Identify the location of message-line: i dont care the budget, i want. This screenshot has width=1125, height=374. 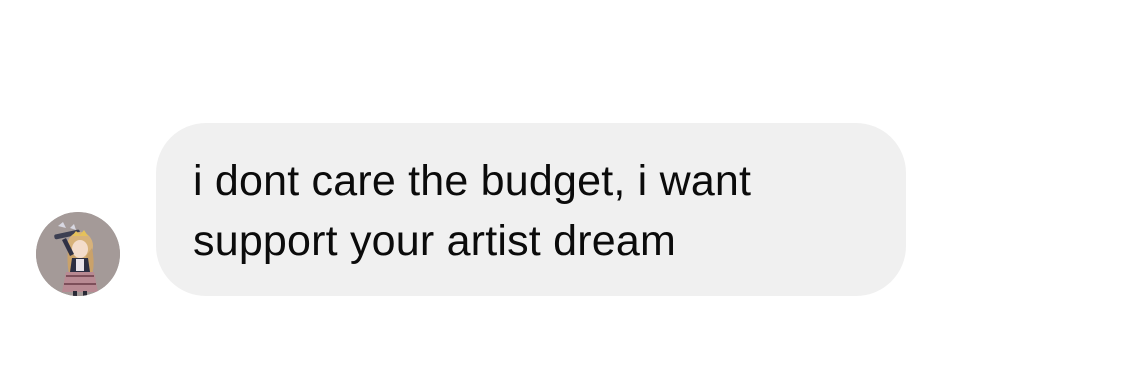
(472, 181).